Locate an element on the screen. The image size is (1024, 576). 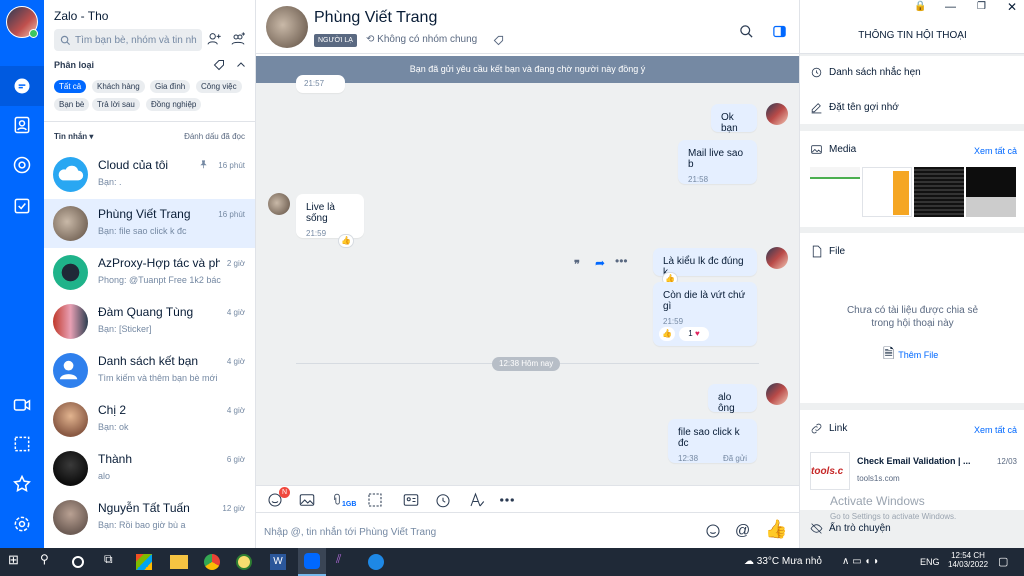
message-input: Nhập @, tin nhắn tới Phùng Viết Trang is located at coordinates (464, 532).